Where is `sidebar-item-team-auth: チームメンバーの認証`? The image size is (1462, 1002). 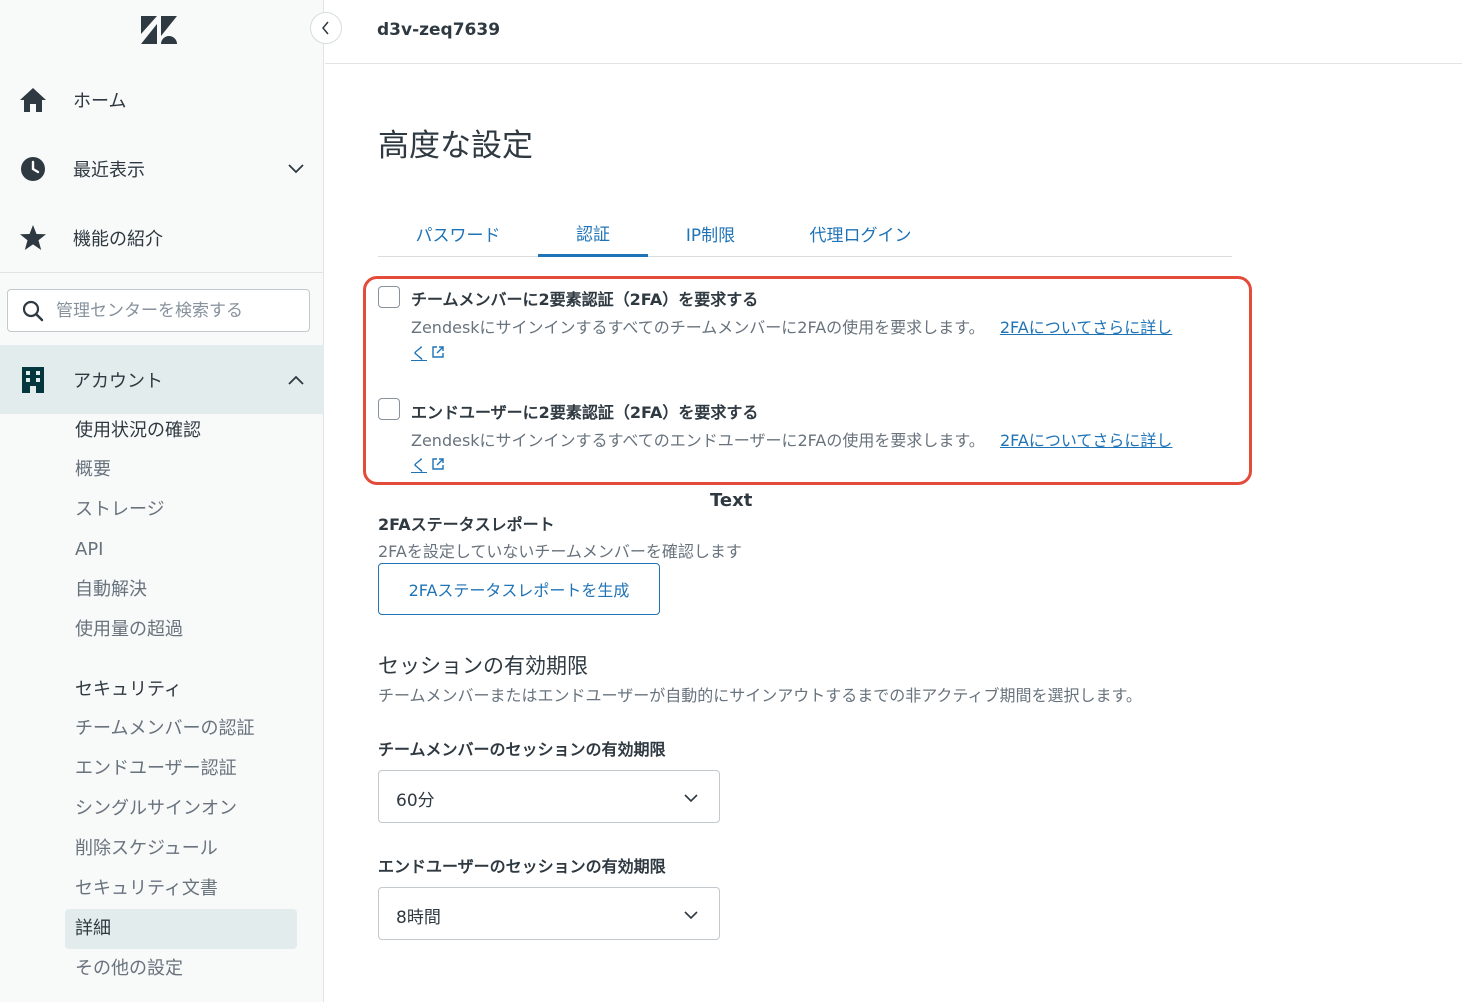 sidebar-item-team-auth: チームメンバーの認証 is located at coordinates (164, 729).